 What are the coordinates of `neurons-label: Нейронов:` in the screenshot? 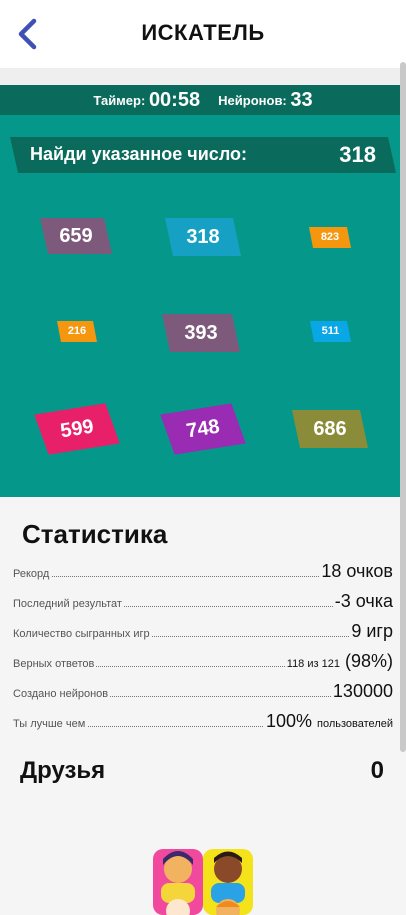 It's located at (252, 100).